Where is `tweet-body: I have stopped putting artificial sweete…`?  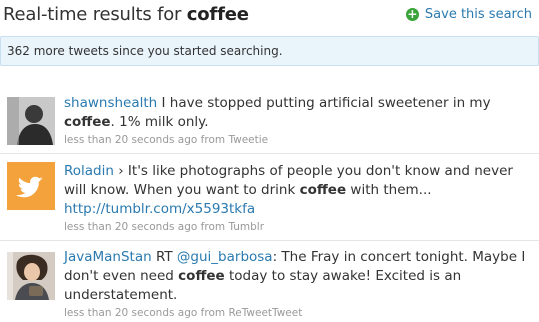
tweet-body: I have stopped putting artificial sweete… is located at coordinates (324, 103).